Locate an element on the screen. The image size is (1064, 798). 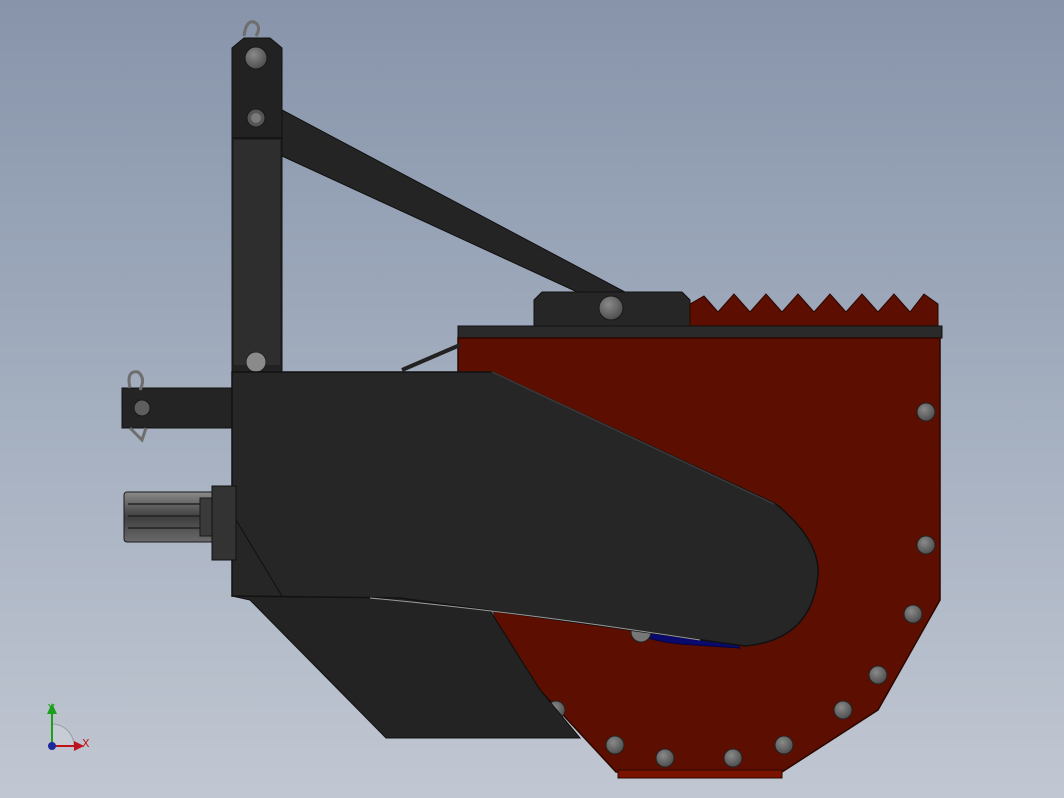
brace-mount-pin is located at coordinates (611, 308).